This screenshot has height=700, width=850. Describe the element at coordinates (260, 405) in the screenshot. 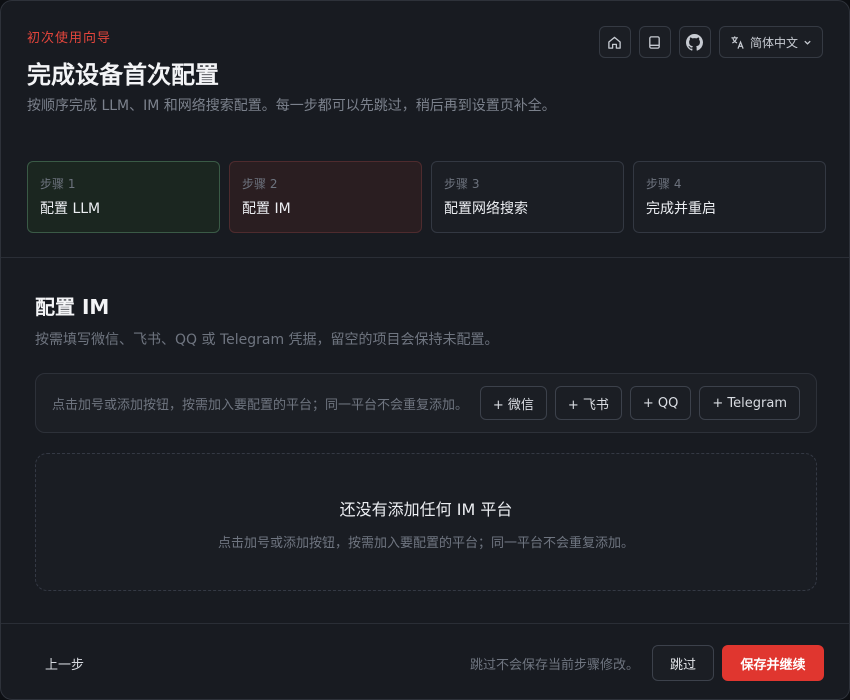

I see `add-platform-hint: 点击加号或添加按钮，按需加入要配置的平台；同一平台不会重复添加。` at that location.